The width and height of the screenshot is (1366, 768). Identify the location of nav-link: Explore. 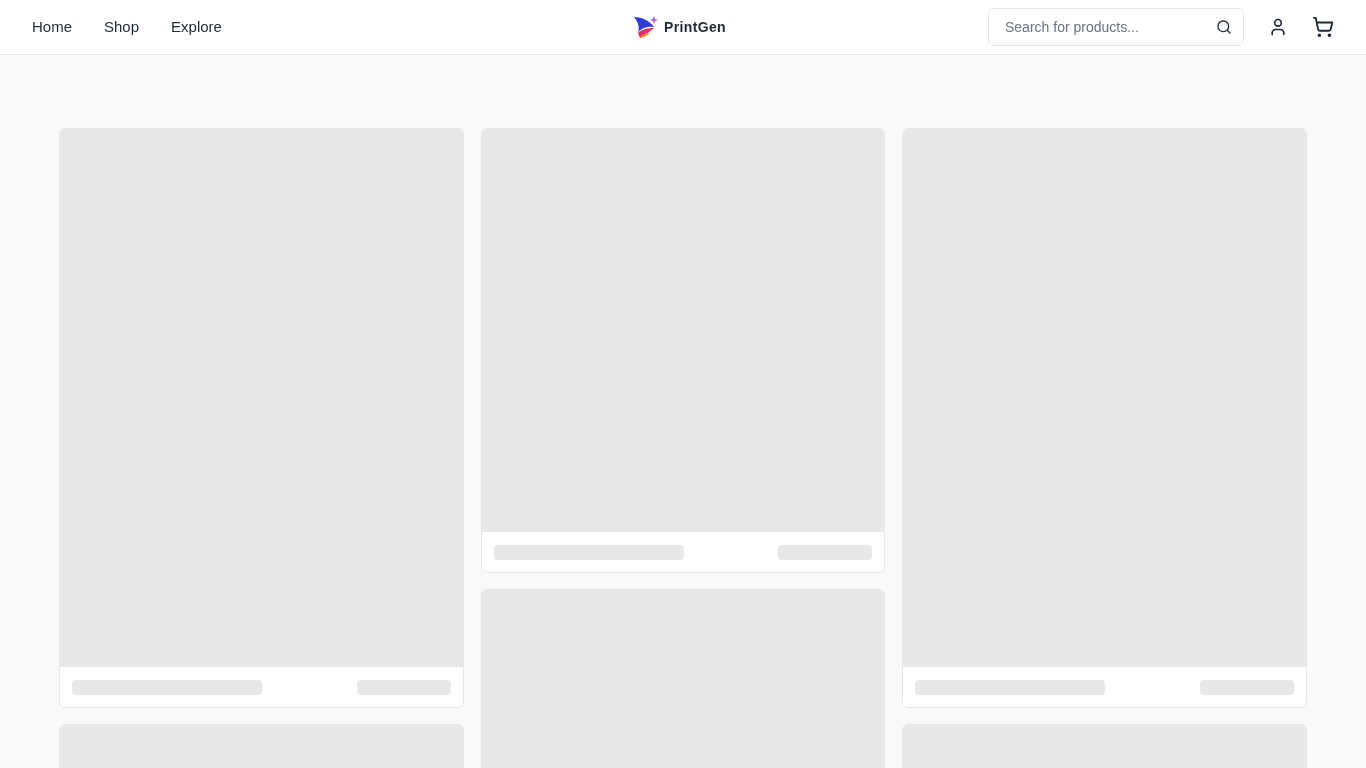
(196, 27).